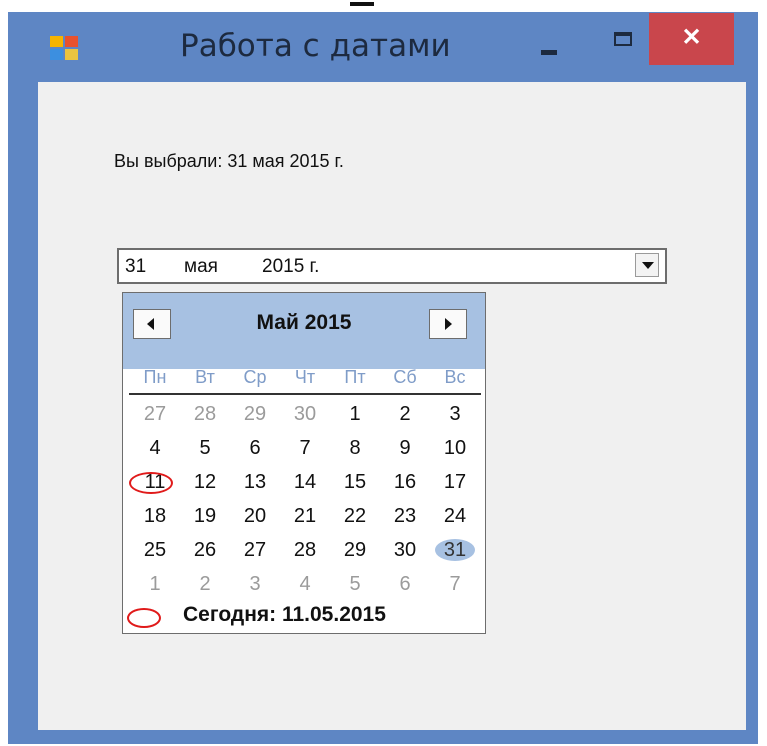  What do you see at coordinates (201, 267) in the screenshot?
I see `date-month-segment: мая` at bounding box center [201, 267].